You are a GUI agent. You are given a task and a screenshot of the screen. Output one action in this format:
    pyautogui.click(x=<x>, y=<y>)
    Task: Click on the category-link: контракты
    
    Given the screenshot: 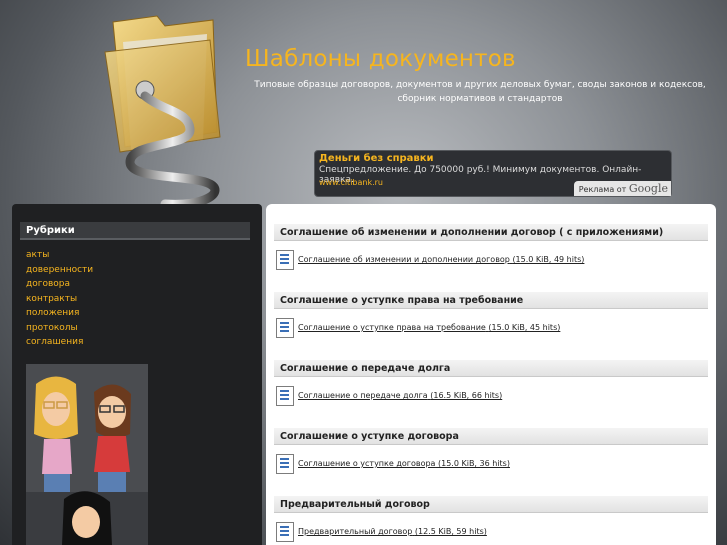 What is the action you would take?
    pyautogui.click(x=59, y=299)
    